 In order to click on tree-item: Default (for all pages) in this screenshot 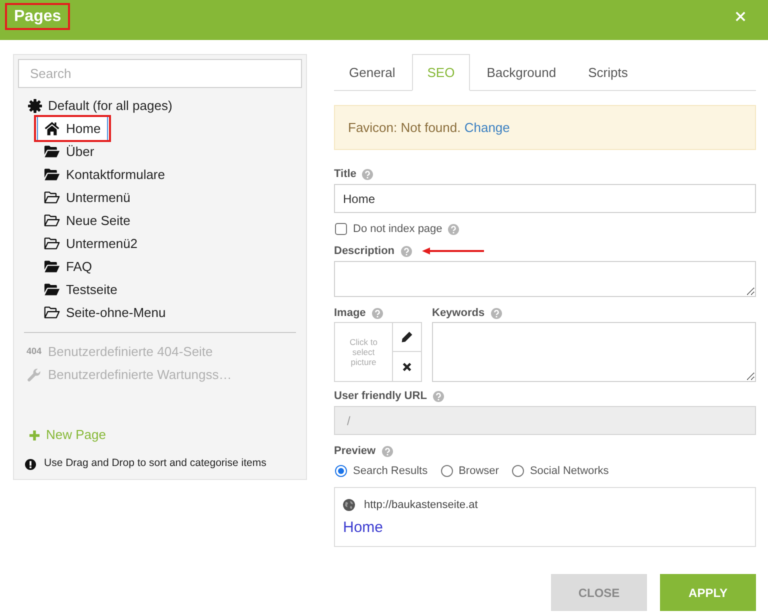, I will do `click(100, 105)`.